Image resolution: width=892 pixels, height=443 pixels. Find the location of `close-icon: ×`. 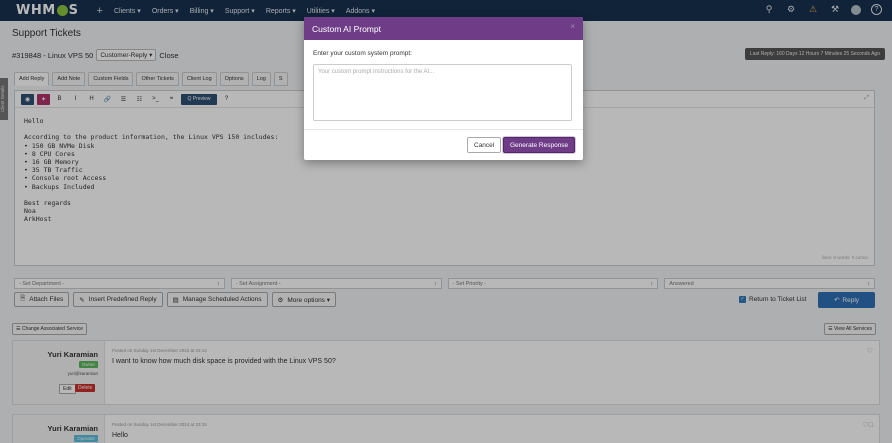

close-icon: × is located at coordinates (572, 26).